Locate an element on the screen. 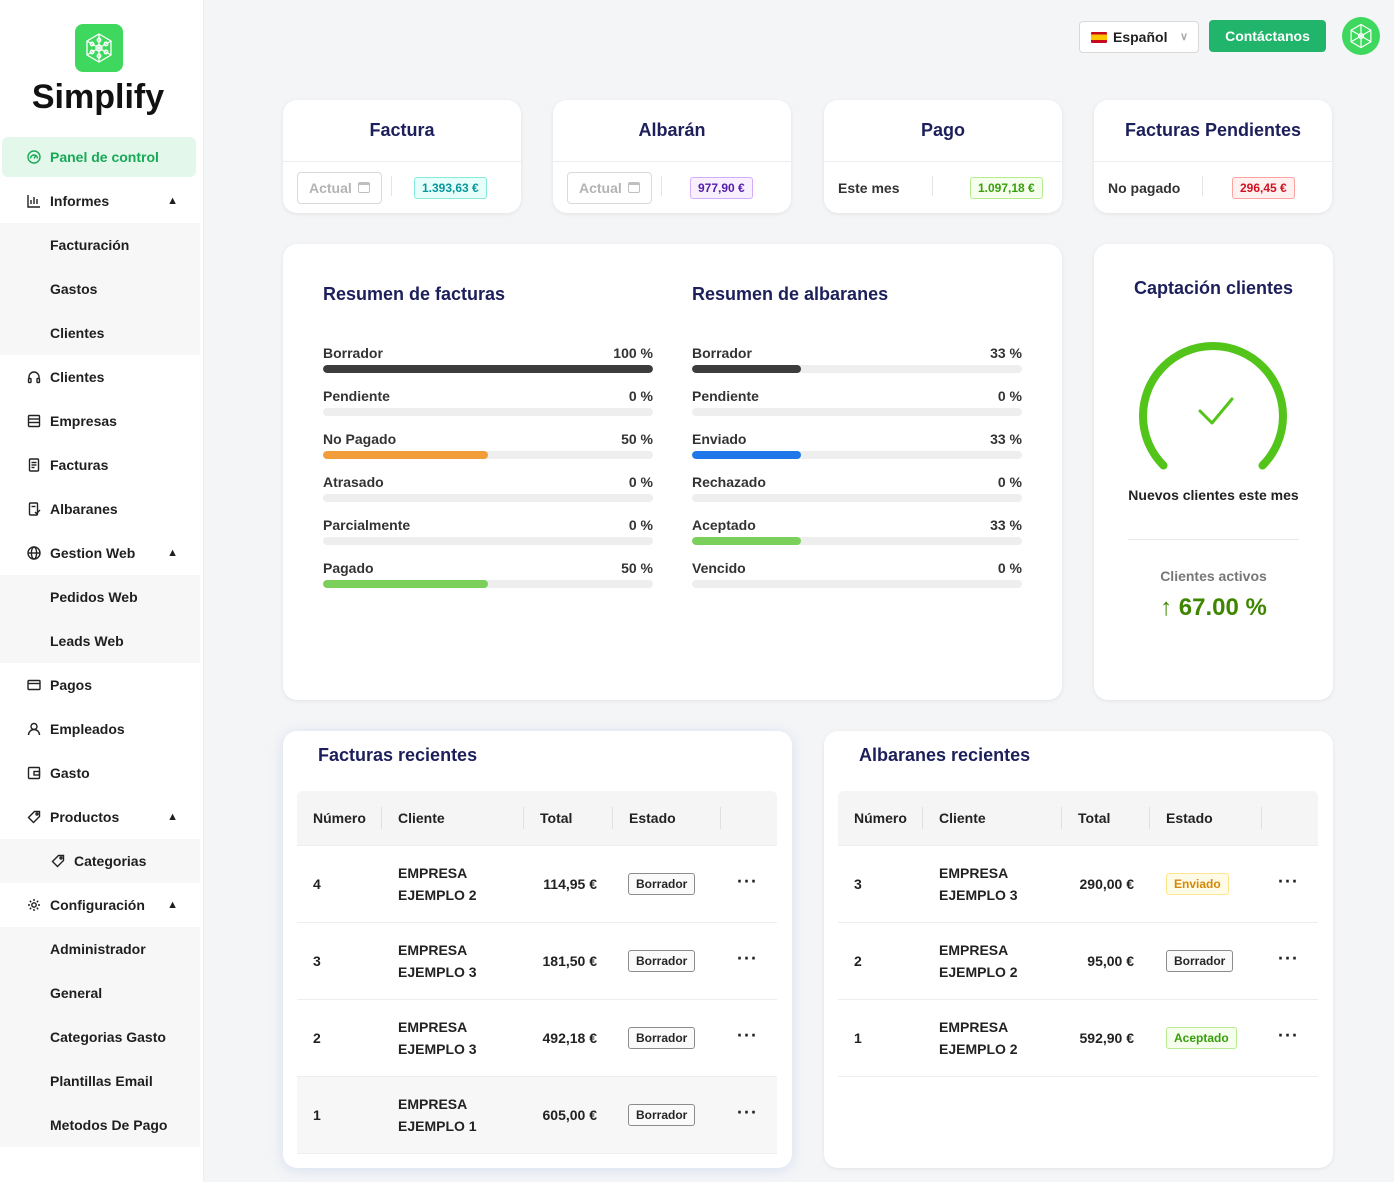 The width and height of the screenshot is (1394, 1182). table-row: 2 EMPRESA EJEMPLO 2 95,00 € Borrador ··· is located at coordinates (1078, 961).